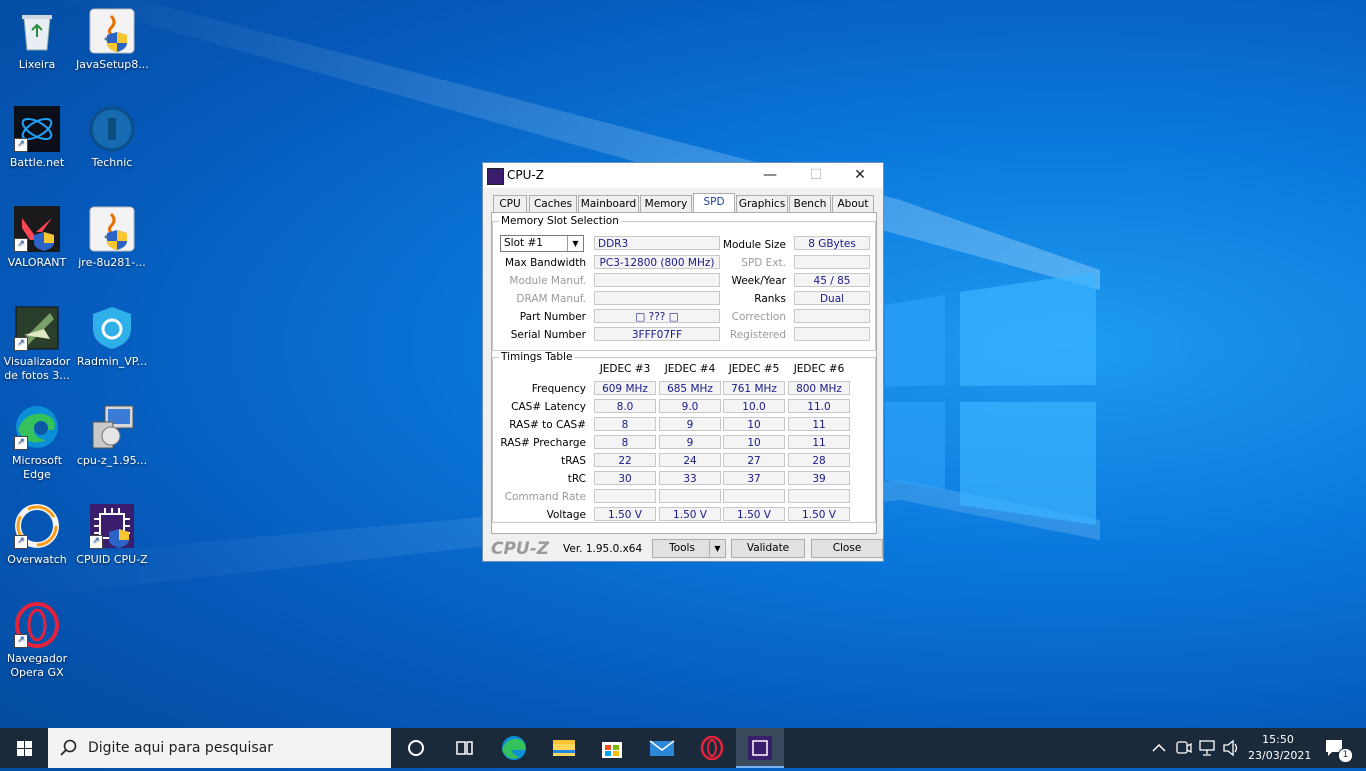 This screenshot has width=1366, height=771. I want to click on edge-icon, so click(514, 748).